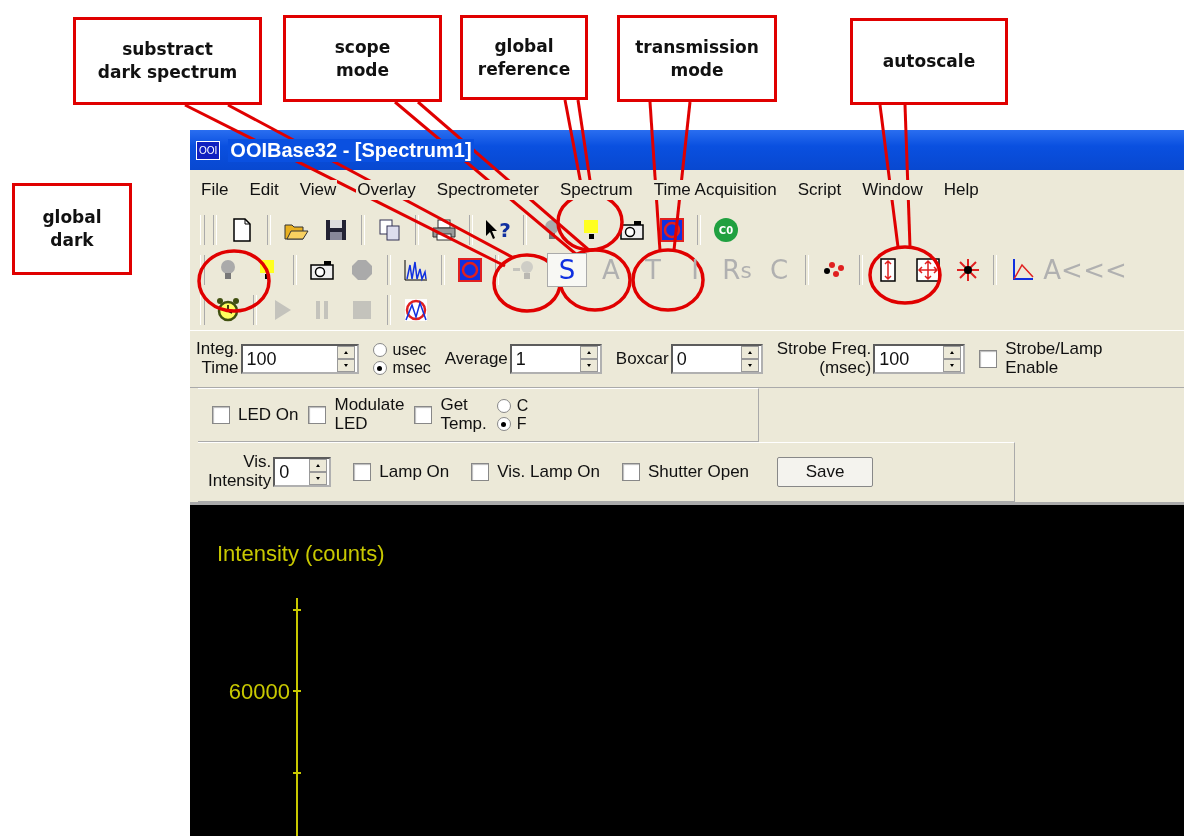 The height and width of the screenshot is (836, 1184). Describe the element at coordinates (642, 359) in the screenshot. I see `field-label: Boxcar` at that location.